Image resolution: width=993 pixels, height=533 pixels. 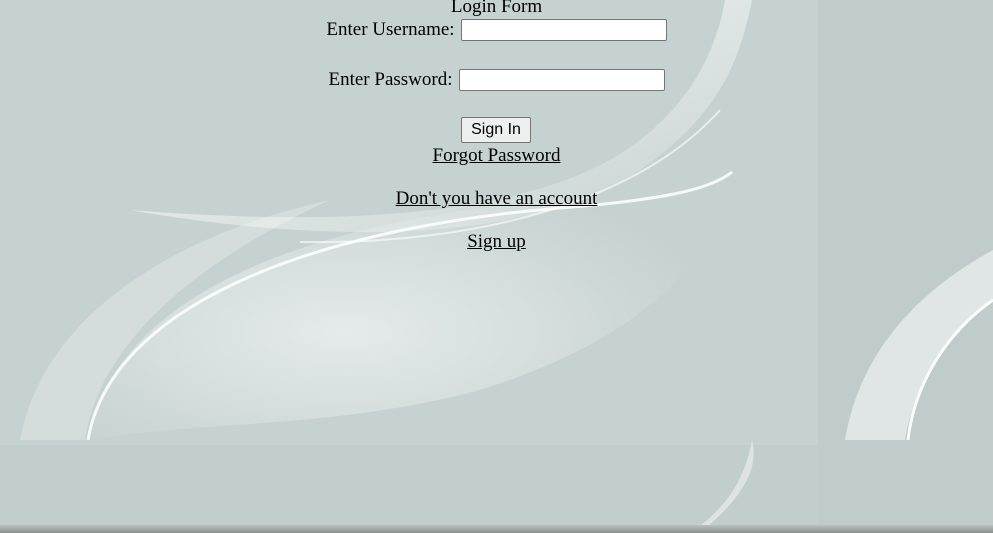 I want to click on page-bottom-edge, so click(x=496, y=529).